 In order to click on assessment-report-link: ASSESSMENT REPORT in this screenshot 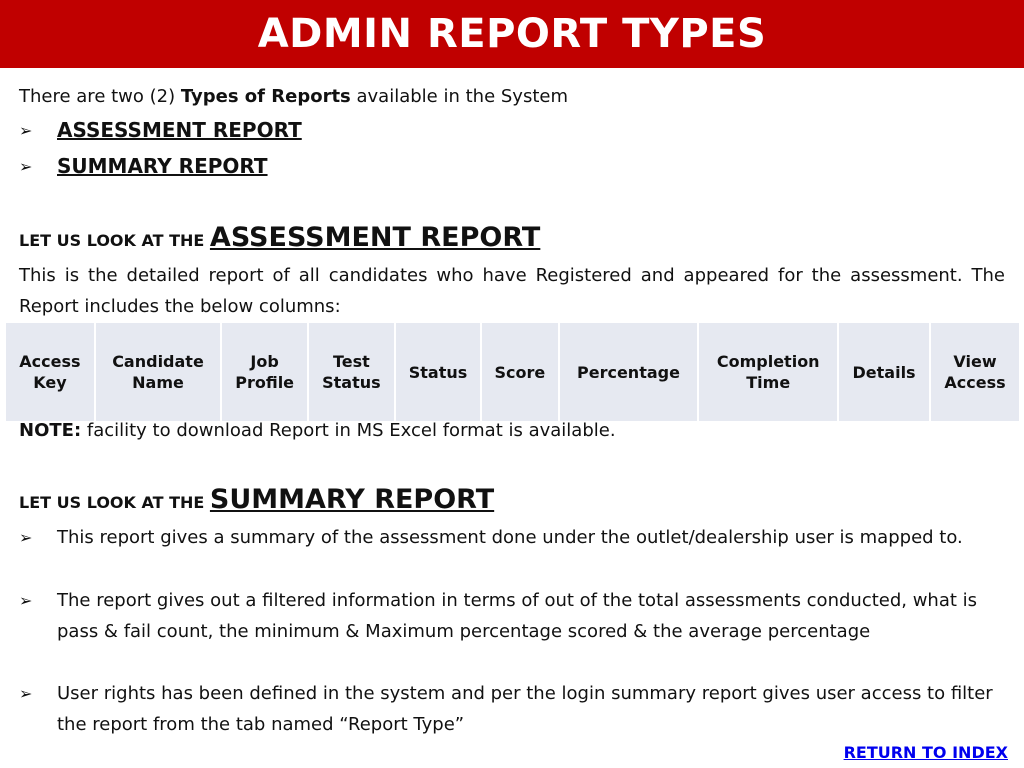, I will do `click(179, 130)`.